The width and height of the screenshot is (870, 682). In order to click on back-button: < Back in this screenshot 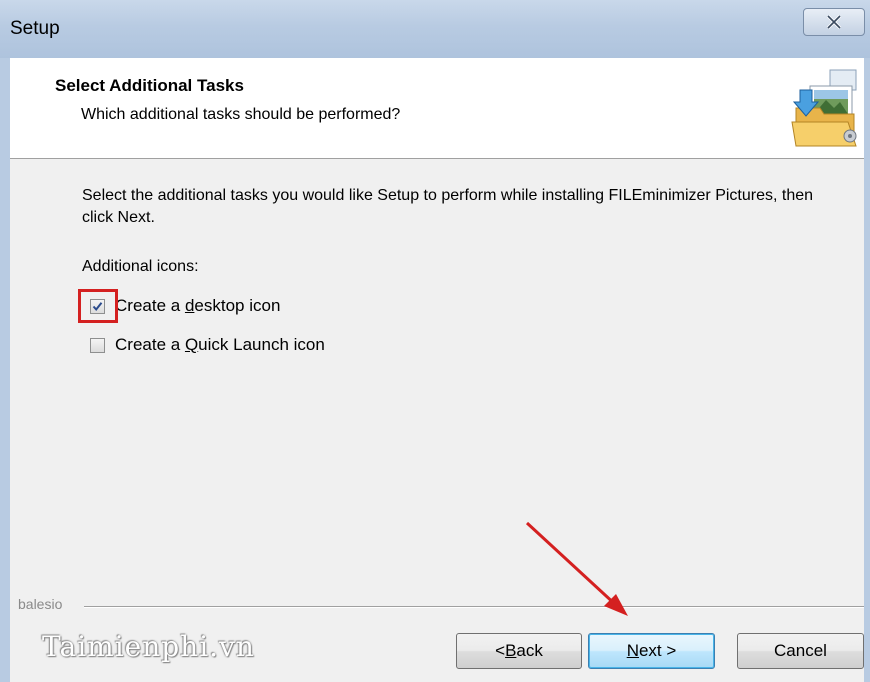, I will do `click(519, 651)`.